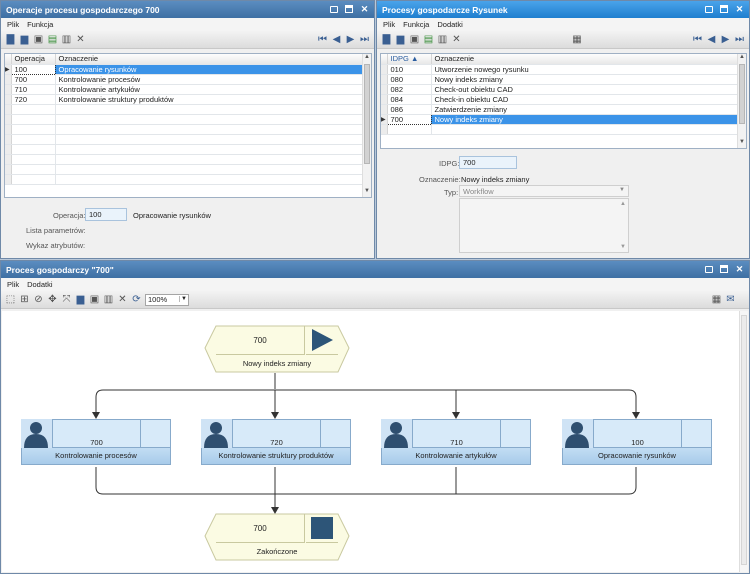  What do you see at coordinates (187, 40) in the screenshot?
I see `operations-toolbar: ▇ ▆ ▣ ▤ ▥ ✕ ⏮ ◀ ▶ ⏭` at bounding box center [187, 40].